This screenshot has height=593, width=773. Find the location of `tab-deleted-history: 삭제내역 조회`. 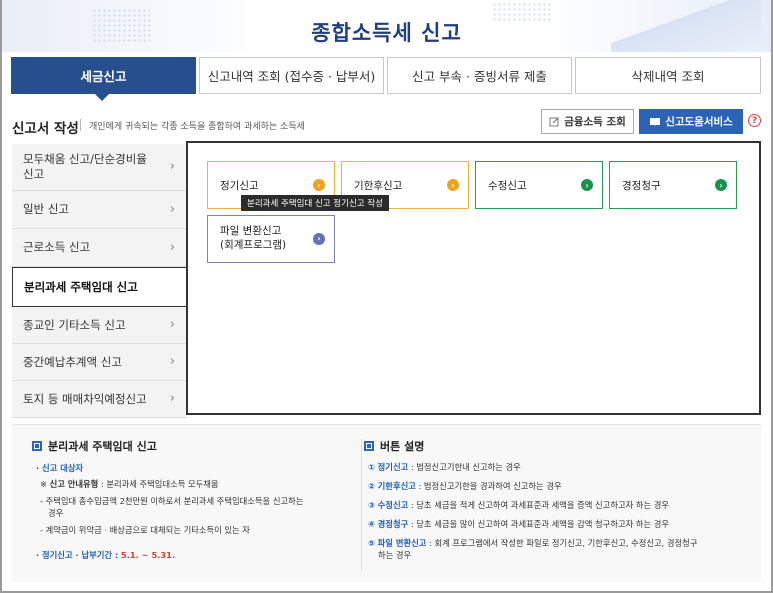

tab-deleted-history: 삭제내역 조회 is located at coordinates (668, 75).